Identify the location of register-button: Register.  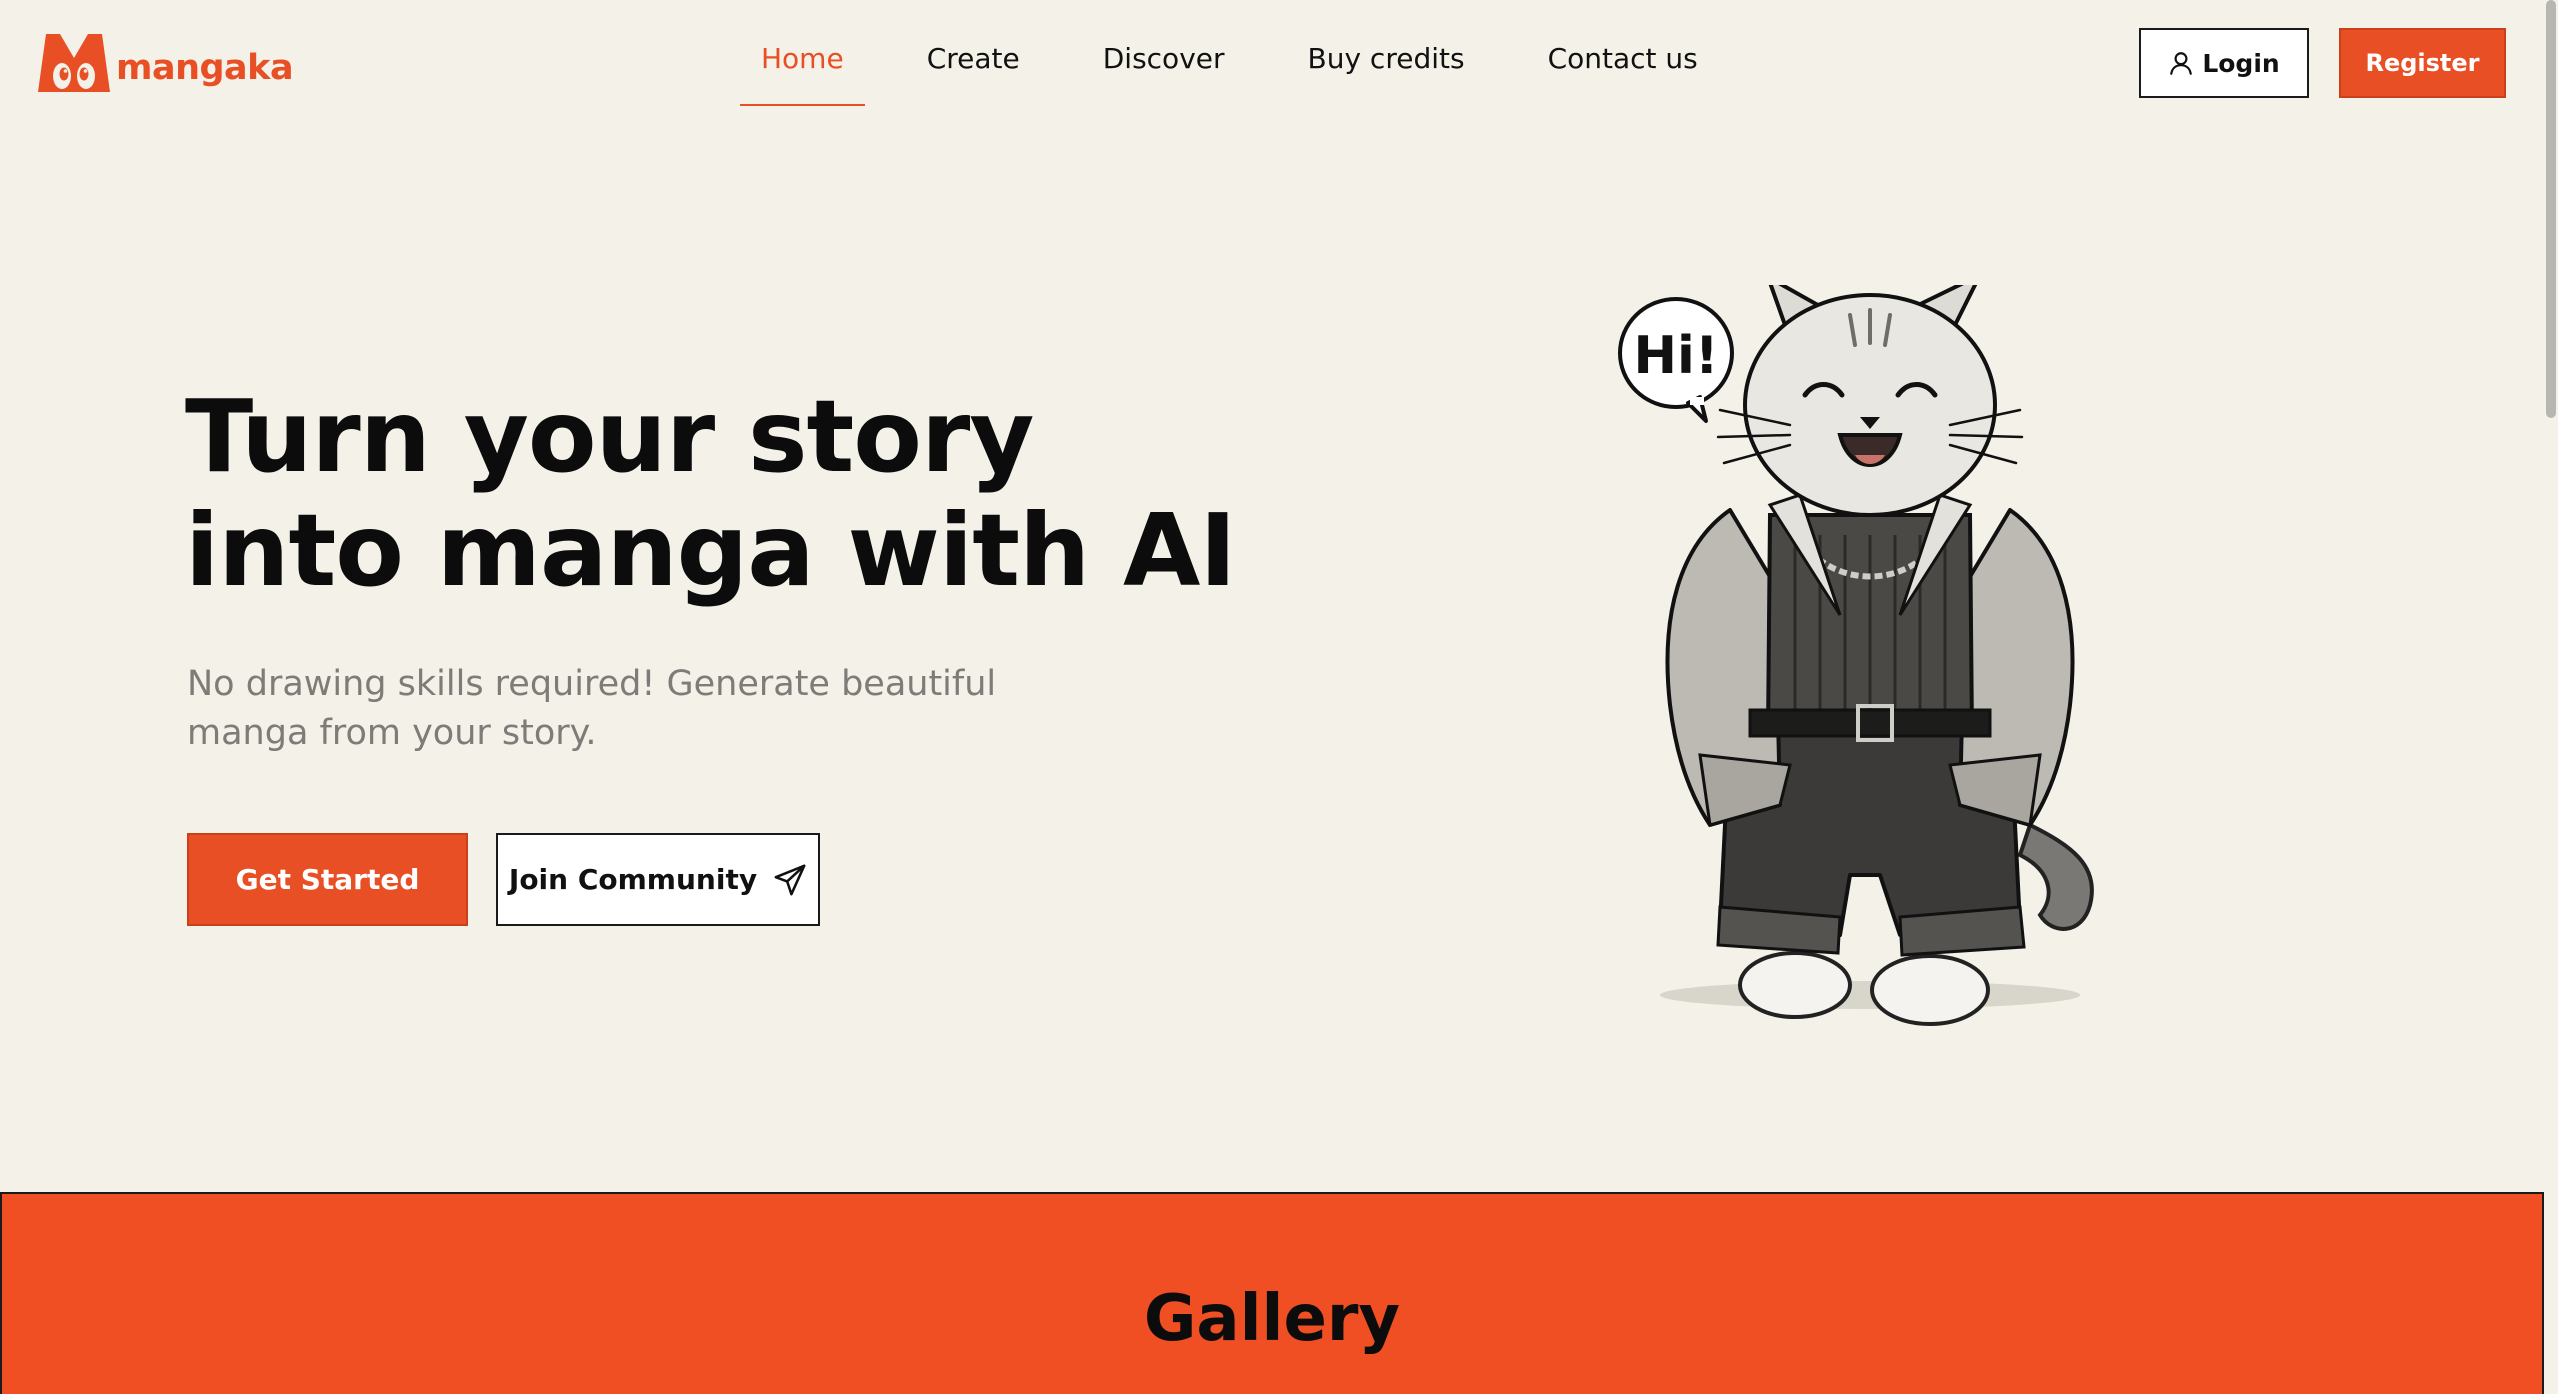
(2422, 63).